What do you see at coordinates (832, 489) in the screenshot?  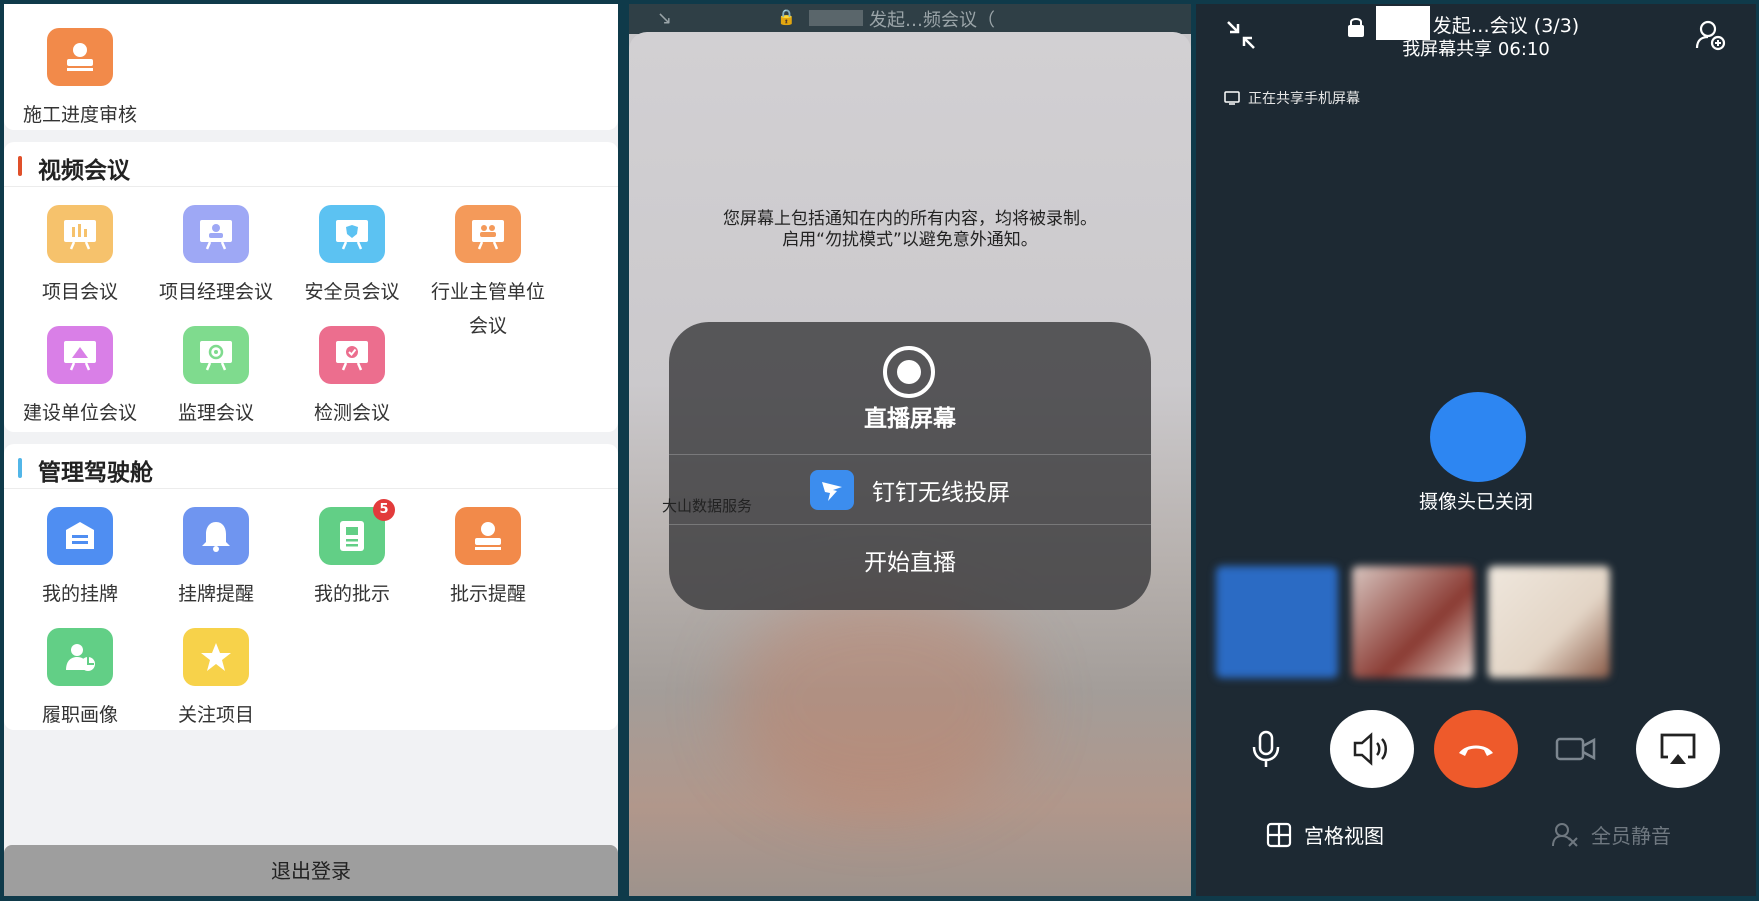 I see `dingtalk-icon` at bounding box center [832, 489].